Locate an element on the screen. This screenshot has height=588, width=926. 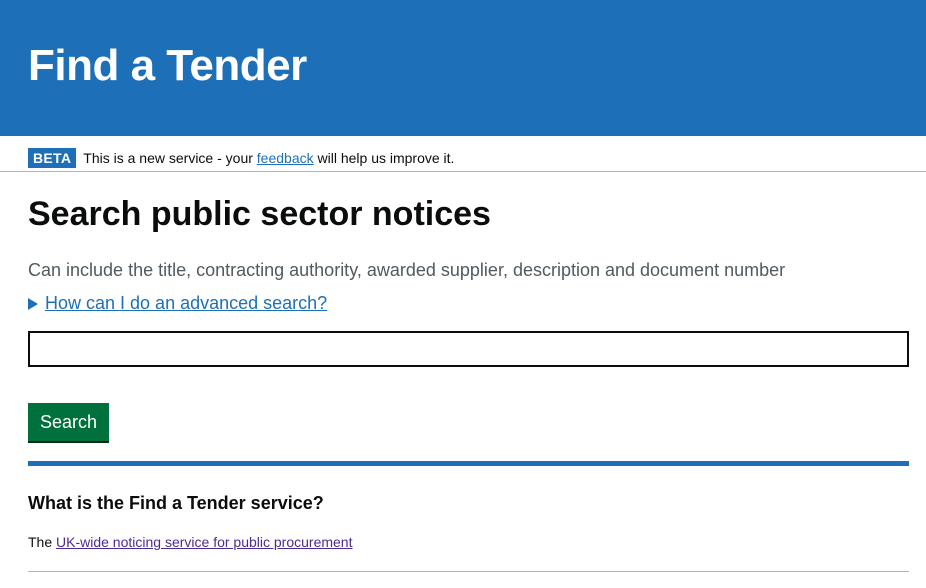
beta-tag: BETA is located at coordinates (52, 157).